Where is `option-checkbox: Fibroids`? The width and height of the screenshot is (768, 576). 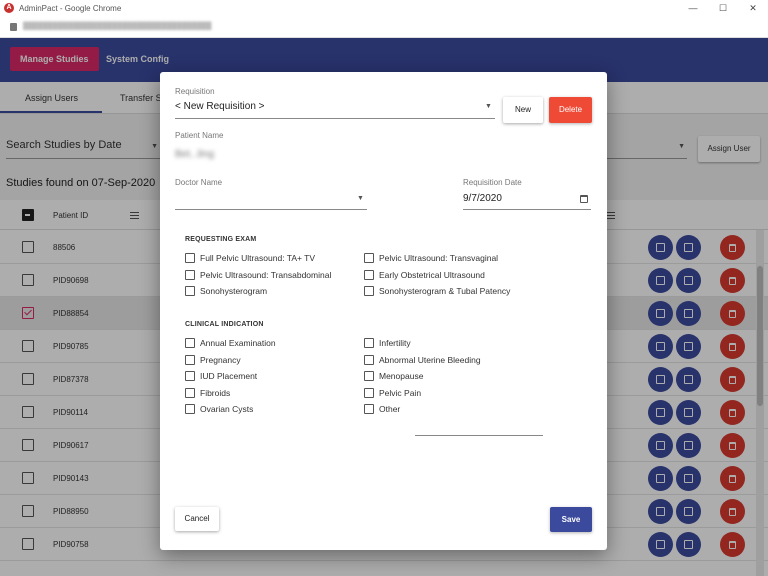
option-checkbox: Fibroids is located at coordinates (207, 393).